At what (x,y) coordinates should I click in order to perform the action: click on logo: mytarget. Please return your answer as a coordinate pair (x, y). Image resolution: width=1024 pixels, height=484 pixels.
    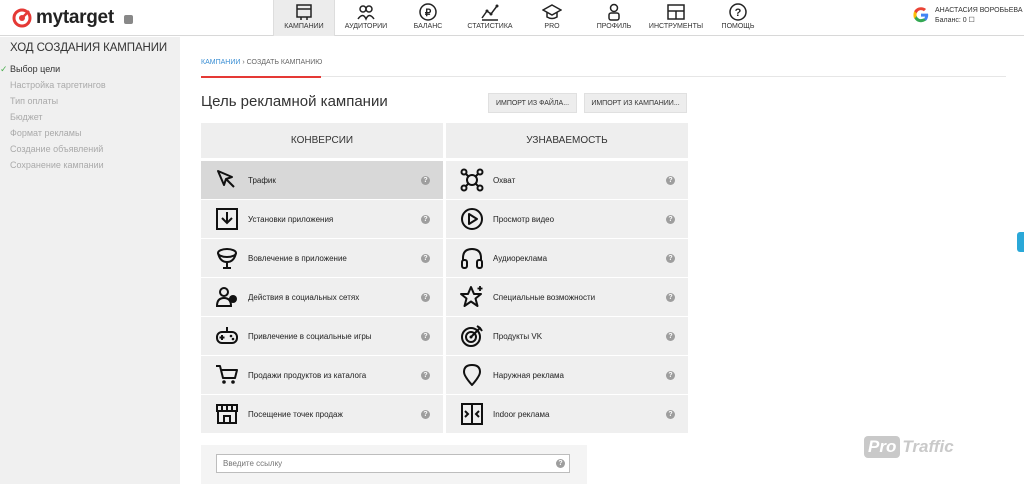
    Looking at the image, I should click on (72, 18).